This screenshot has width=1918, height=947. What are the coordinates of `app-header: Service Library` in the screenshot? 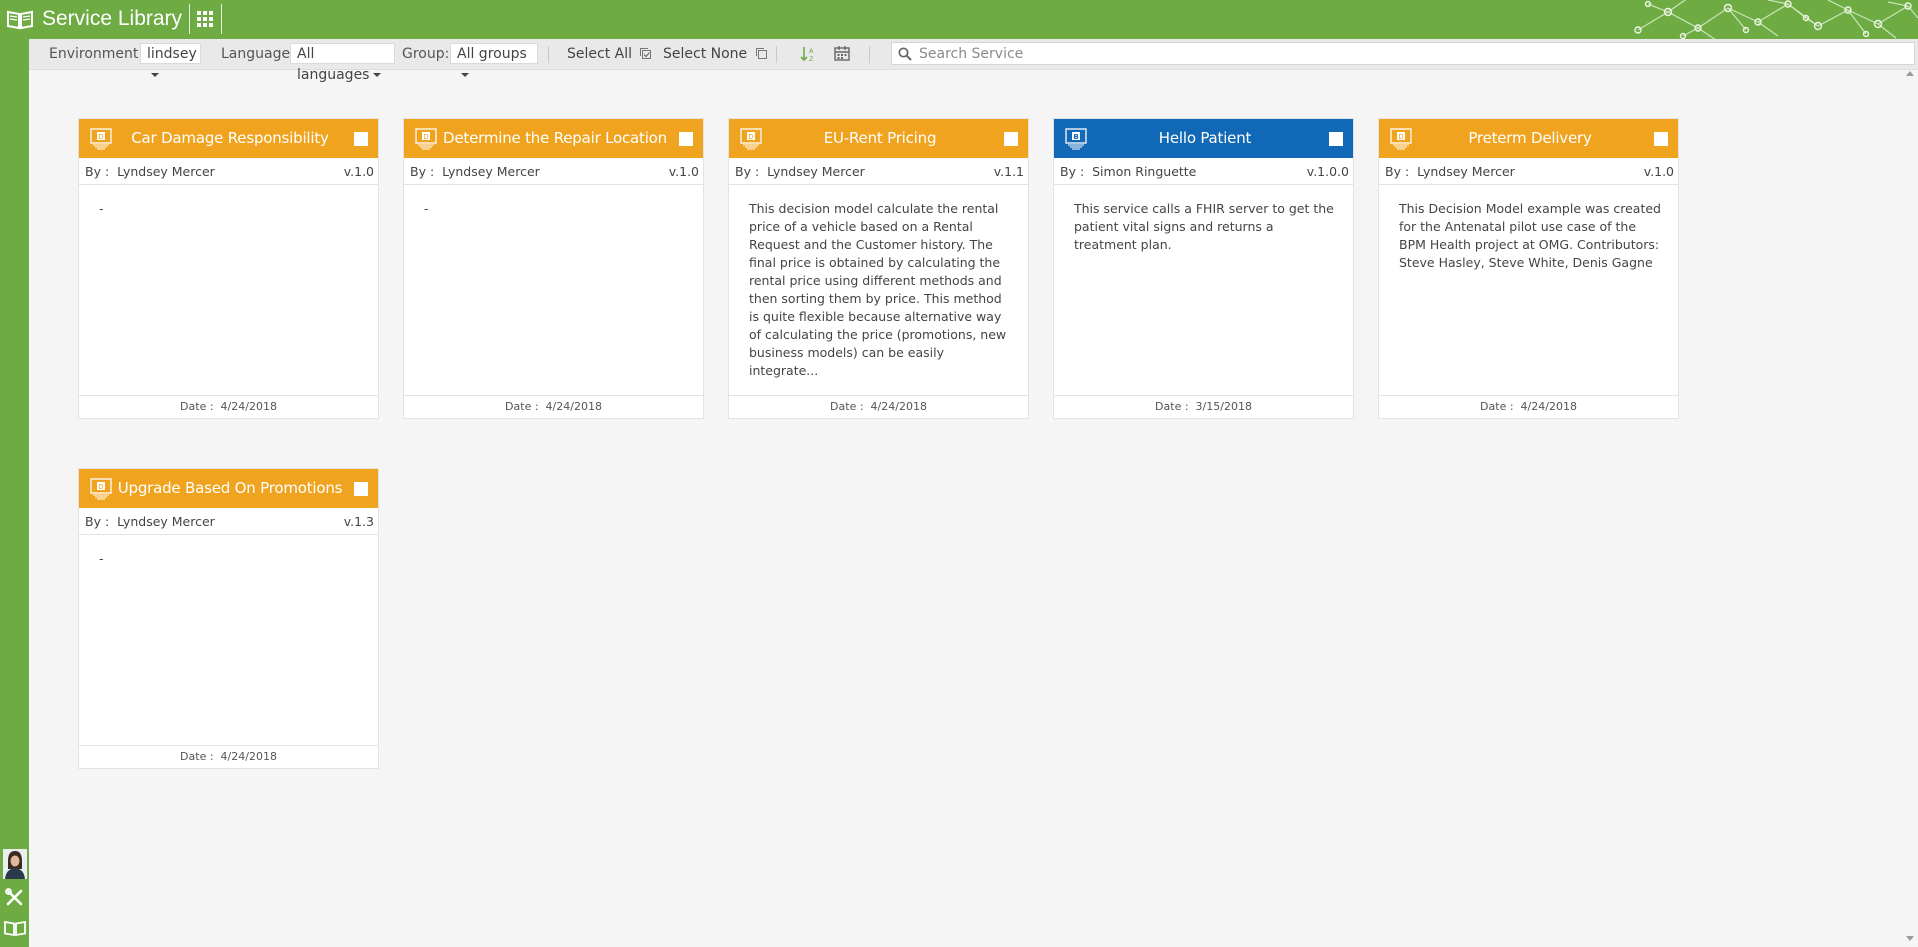 It's located at (959, 19).